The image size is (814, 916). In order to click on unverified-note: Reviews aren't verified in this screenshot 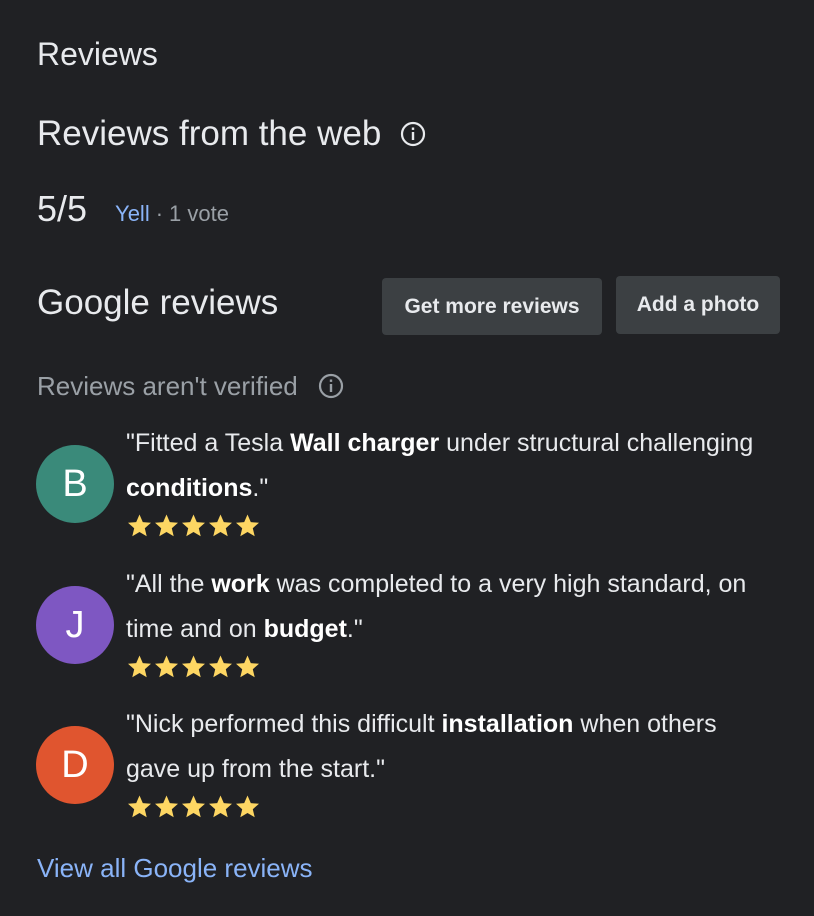, I will do `click(190, 386)`.